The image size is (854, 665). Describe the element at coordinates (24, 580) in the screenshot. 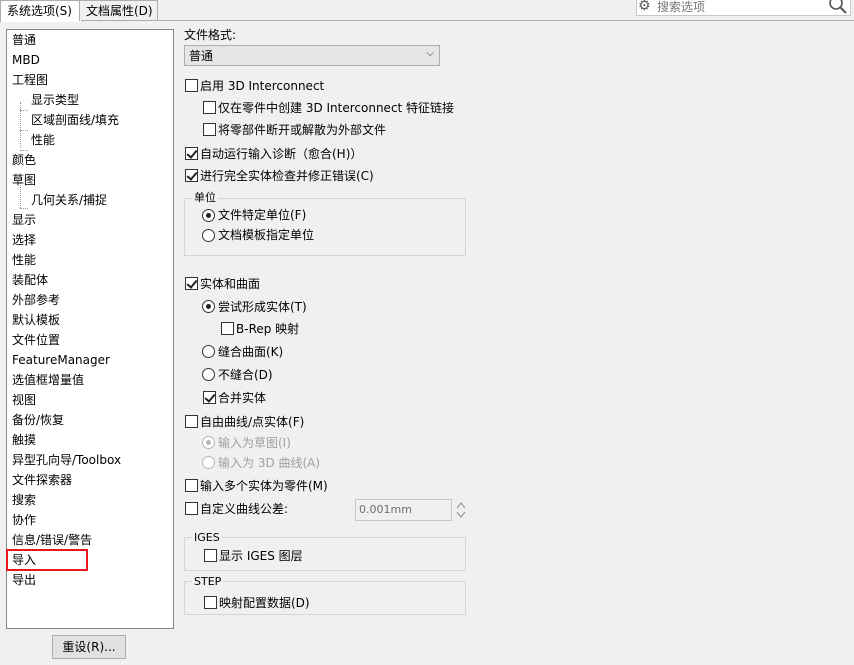

I see `tree-item: 导出` at that location.